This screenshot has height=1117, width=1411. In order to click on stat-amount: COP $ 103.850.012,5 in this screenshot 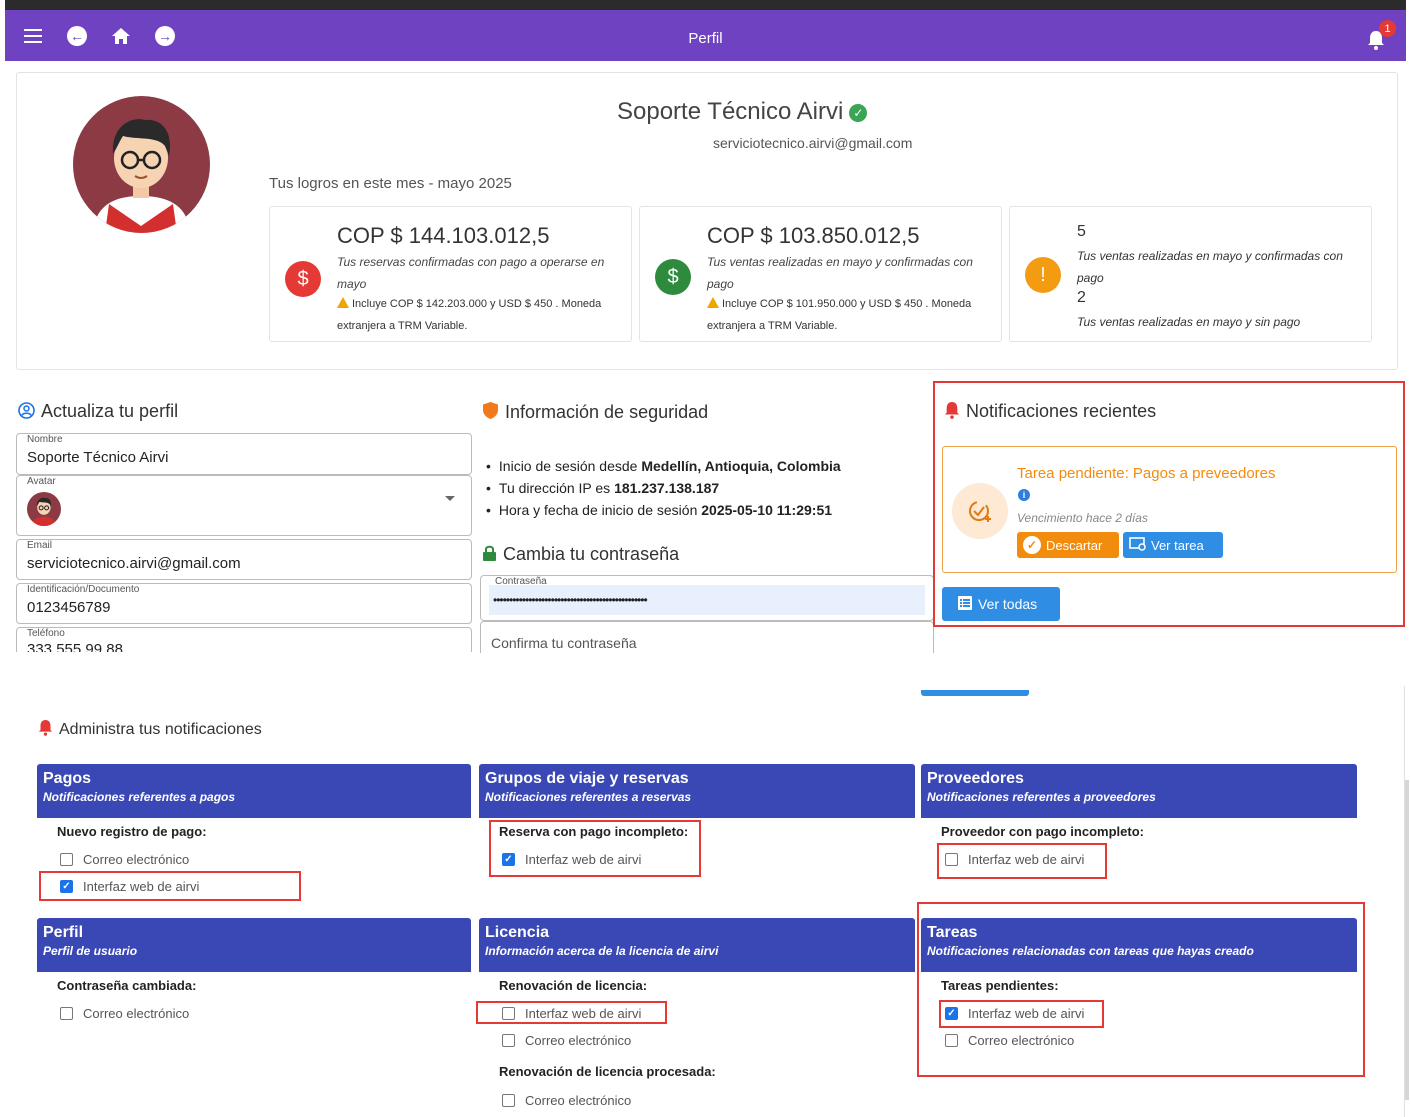, I will do `click(813, 235)`.